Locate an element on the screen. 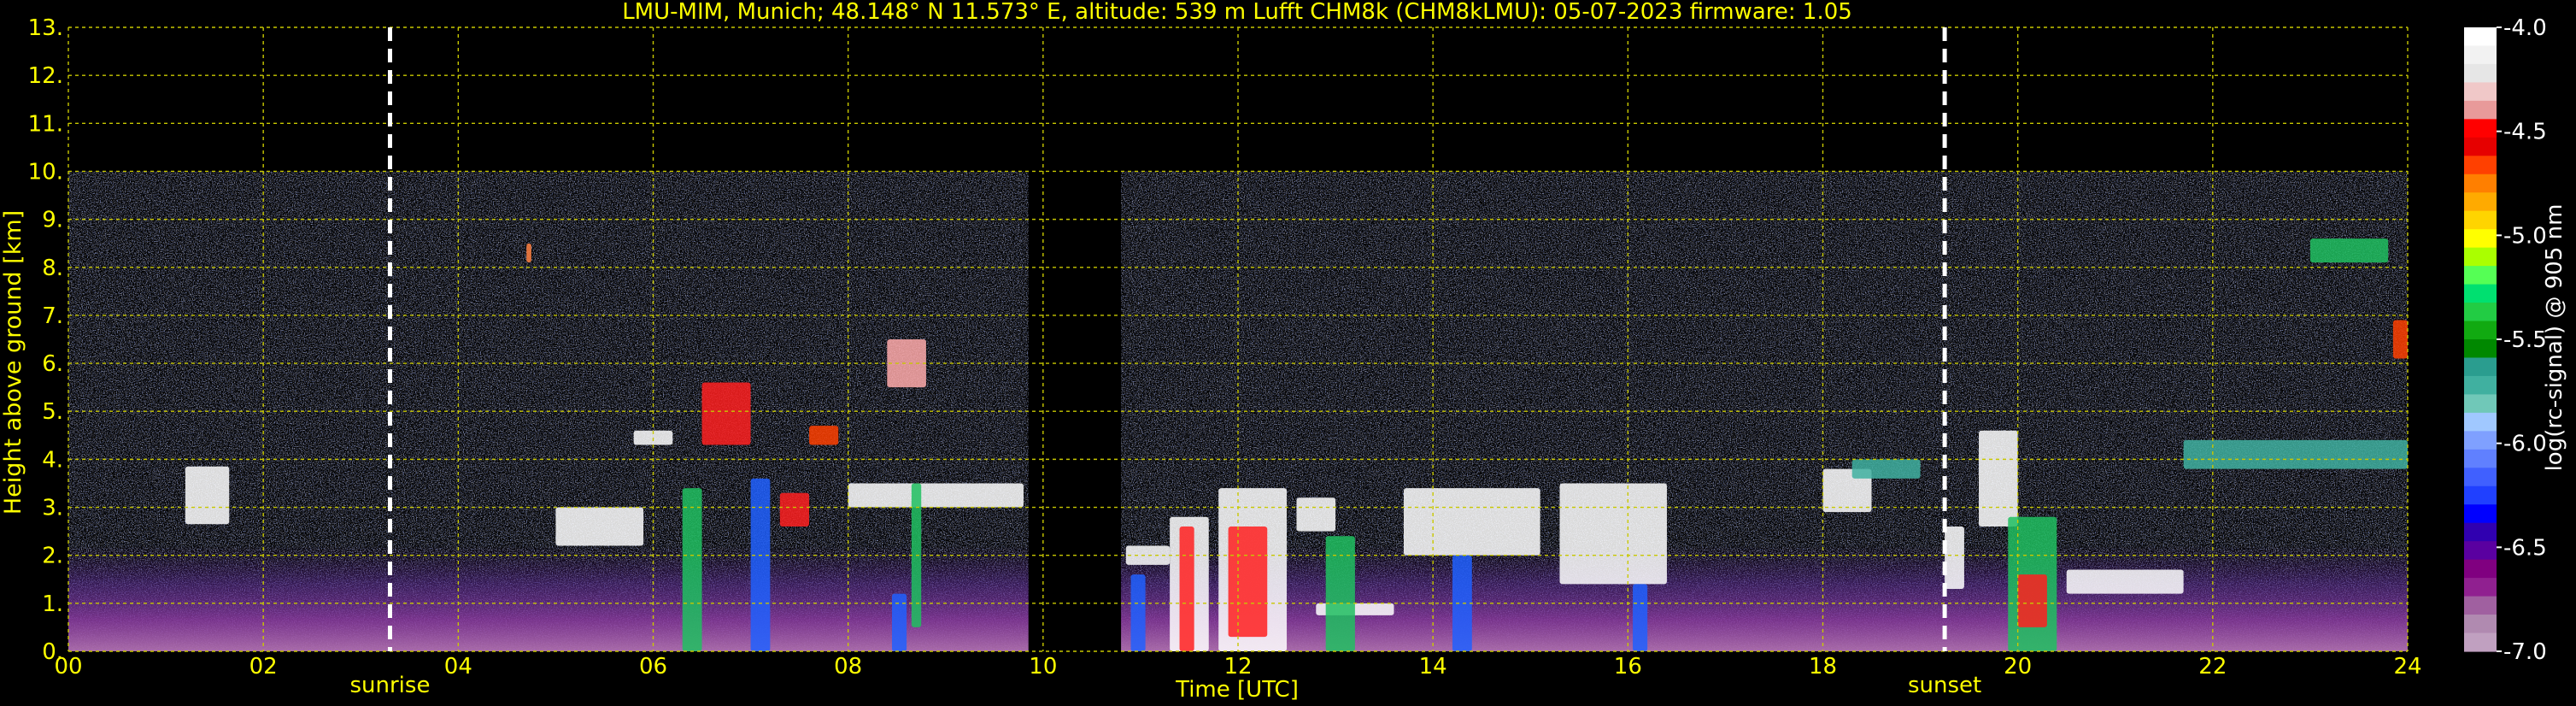  x-tick-label: 14 is located at coordinates (1433, 667).